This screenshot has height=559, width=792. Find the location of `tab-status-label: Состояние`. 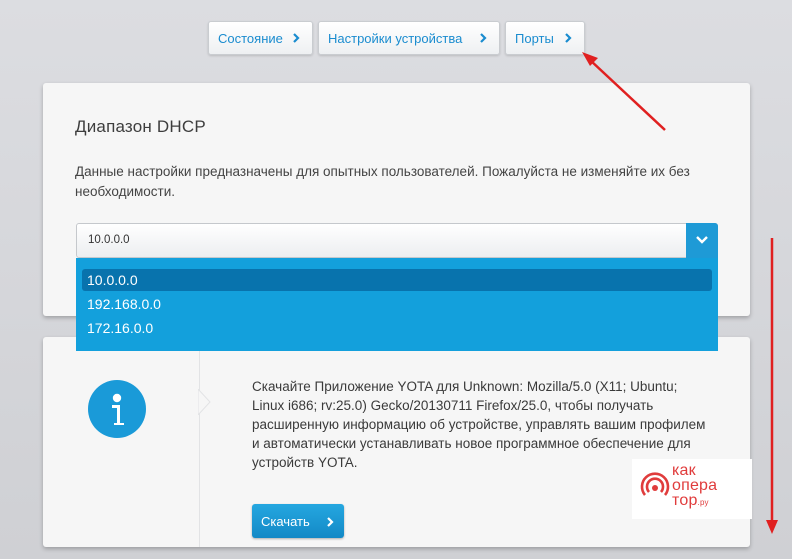

tab-status-label: Состояние is located at coordinates (250, 38).